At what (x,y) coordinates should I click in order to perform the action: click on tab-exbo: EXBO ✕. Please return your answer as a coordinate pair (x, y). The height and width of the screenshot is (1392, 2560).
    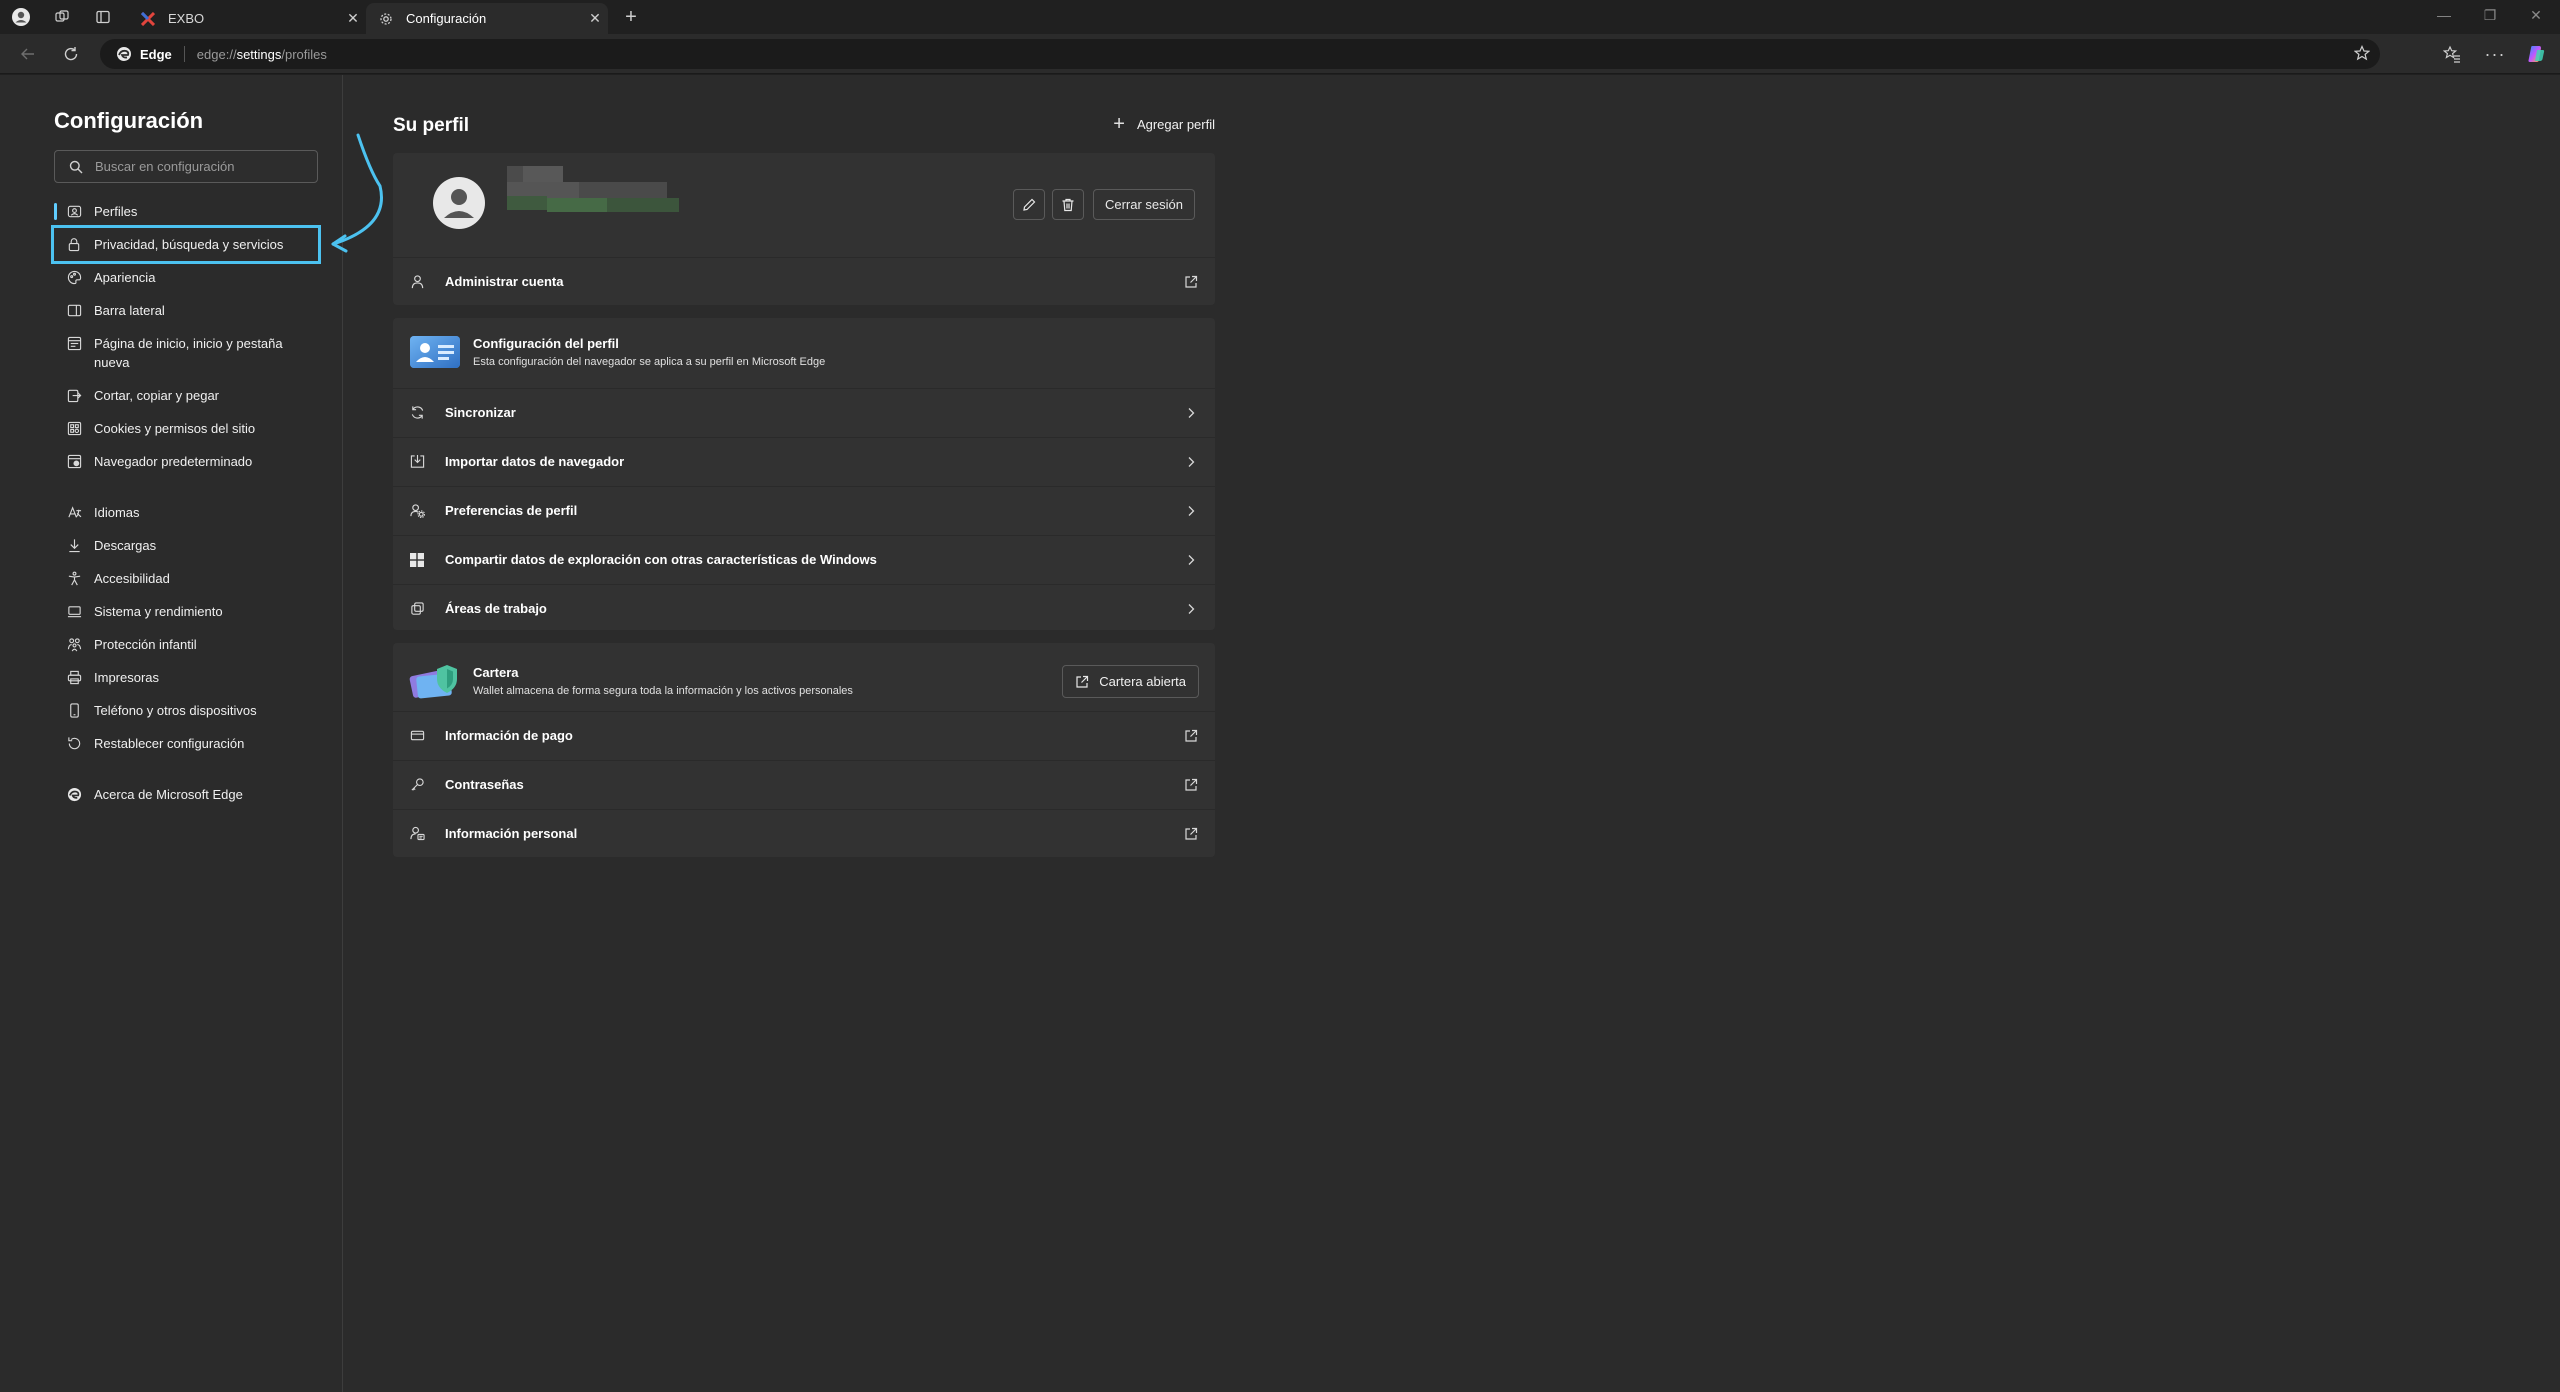
    Looking at the image, I should click on (247, 18).